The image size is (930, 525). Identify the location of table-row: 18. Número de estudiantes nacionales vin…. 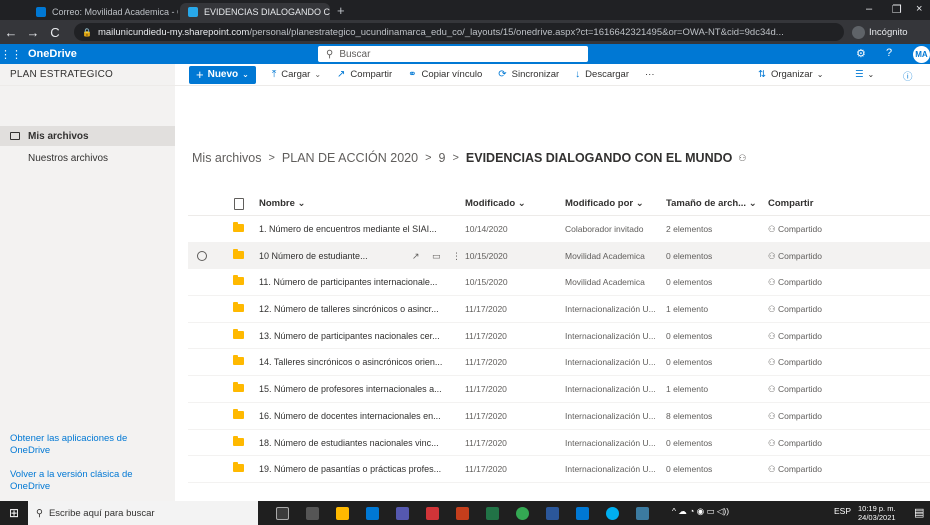
(559, 443).